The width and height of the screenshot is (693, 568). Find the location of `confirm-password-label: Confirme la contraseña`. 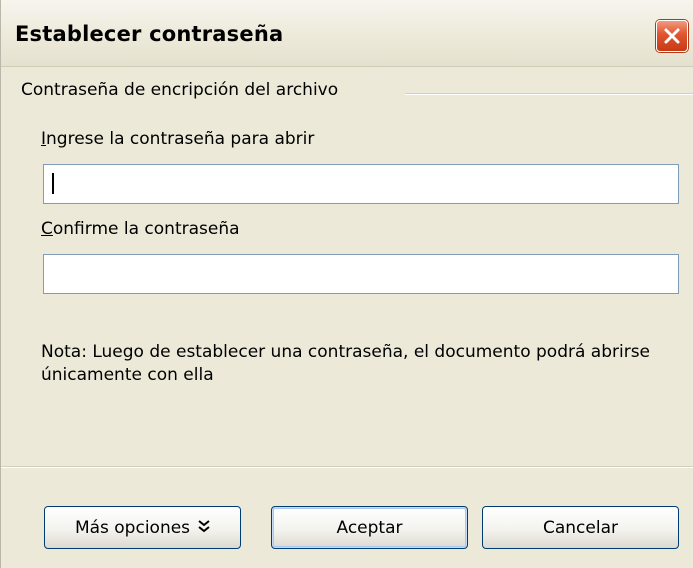

confirm-password-label: Confirme la contraseña is located at coordinates (140, 229).